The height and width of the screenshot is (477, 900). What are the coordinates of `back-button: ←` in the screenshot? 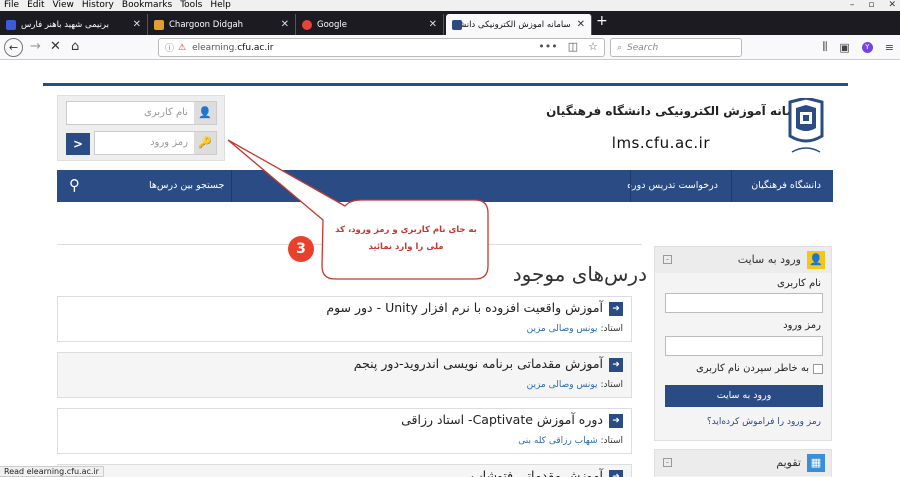 It's located at (13, 47).